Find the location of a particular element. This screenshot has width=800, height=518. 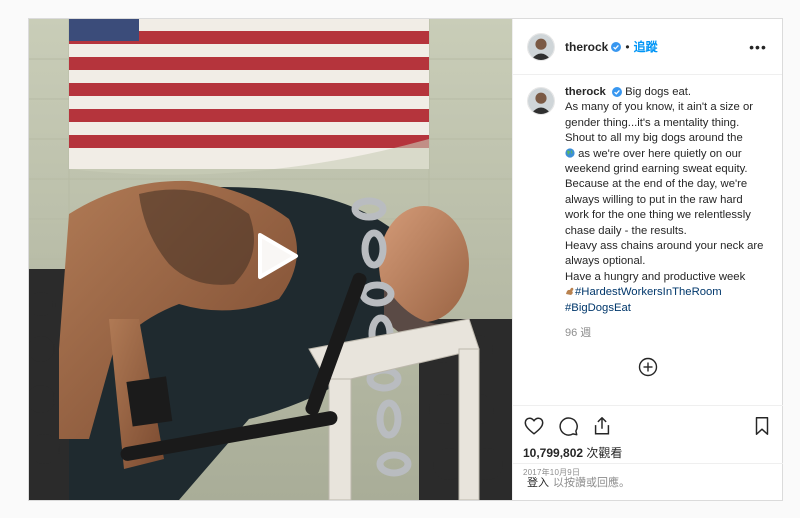

login-to-comment-bar: 登入 以按讚或回應。 is located at coordinates (648, 481).